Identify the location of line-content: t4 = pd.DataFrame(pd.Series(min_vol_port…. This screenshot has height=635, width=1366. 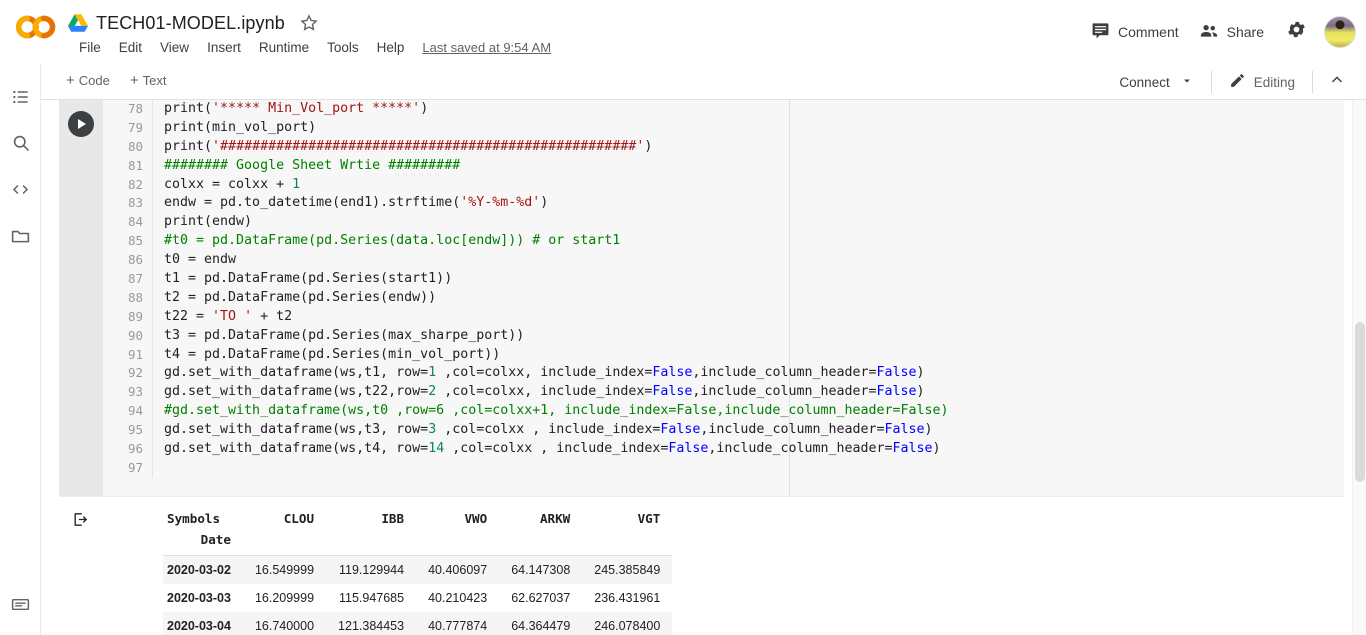
(326, 355).